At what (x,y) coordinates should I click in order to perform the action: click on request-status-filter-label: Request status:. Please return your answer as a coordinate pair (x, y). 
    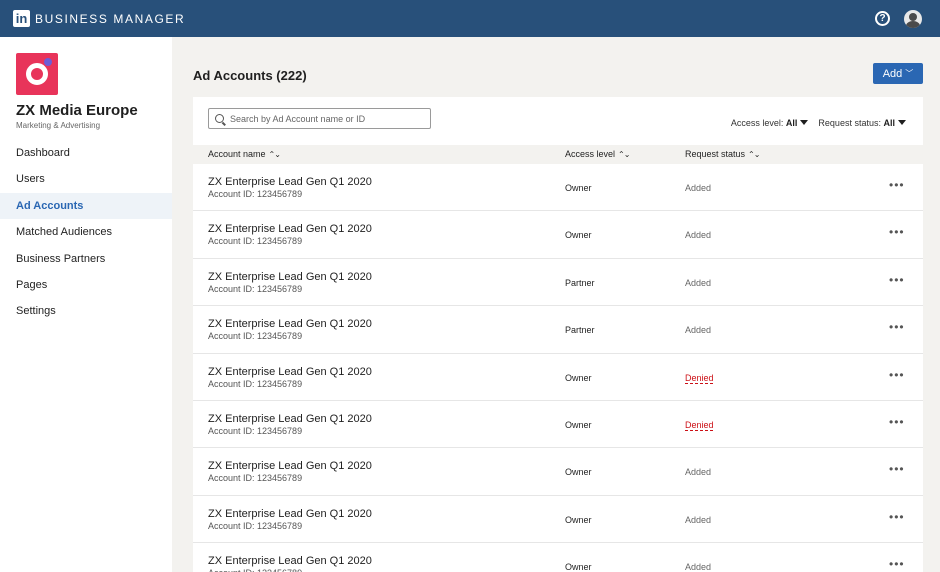
    Looking at the image, I should click on (849, 123).